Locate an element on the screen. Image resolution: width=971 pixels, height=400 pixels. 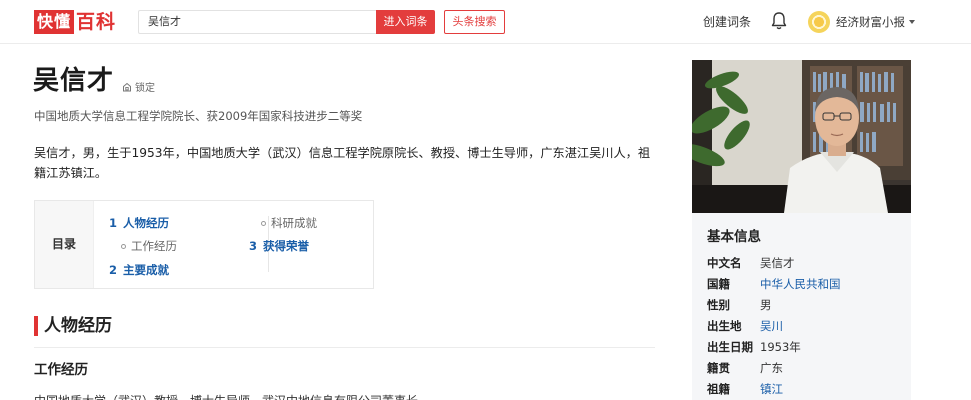
toc-text: 获得荣誉 is located at coordinates (286, 246).